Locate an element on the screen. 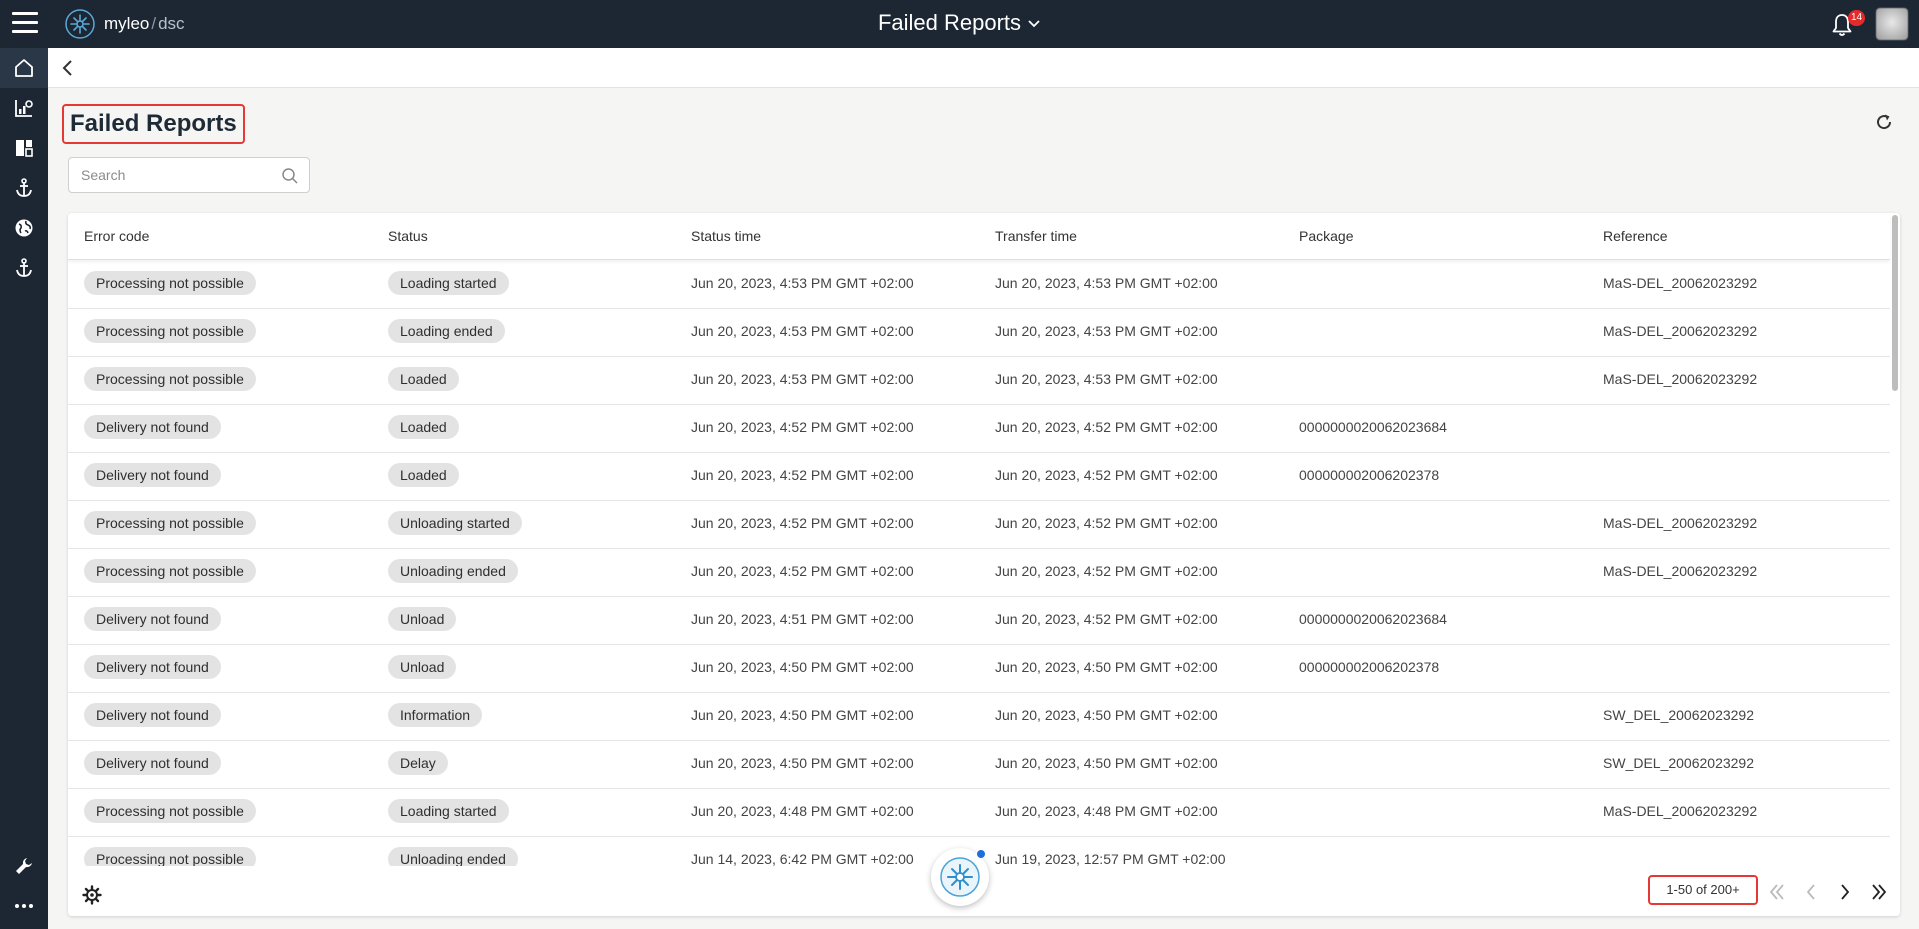 The width and height of the screenshot is (1919, 929). chevron-down-icon is located at coordinates (1034, 24).